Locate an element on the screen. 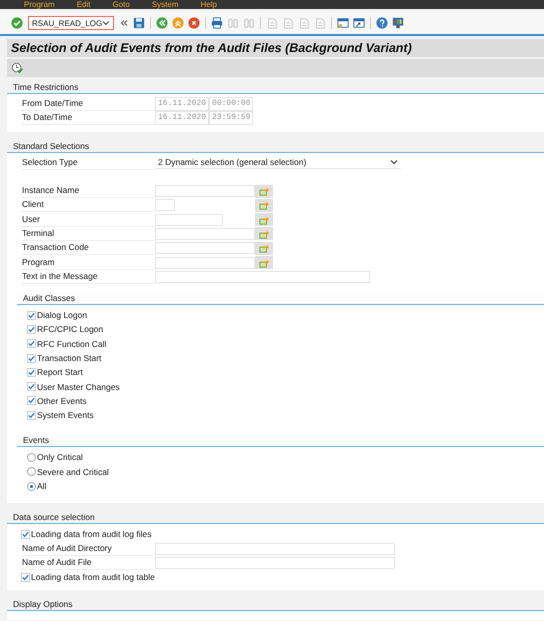  help-icon is located at coordinates (382, 23).